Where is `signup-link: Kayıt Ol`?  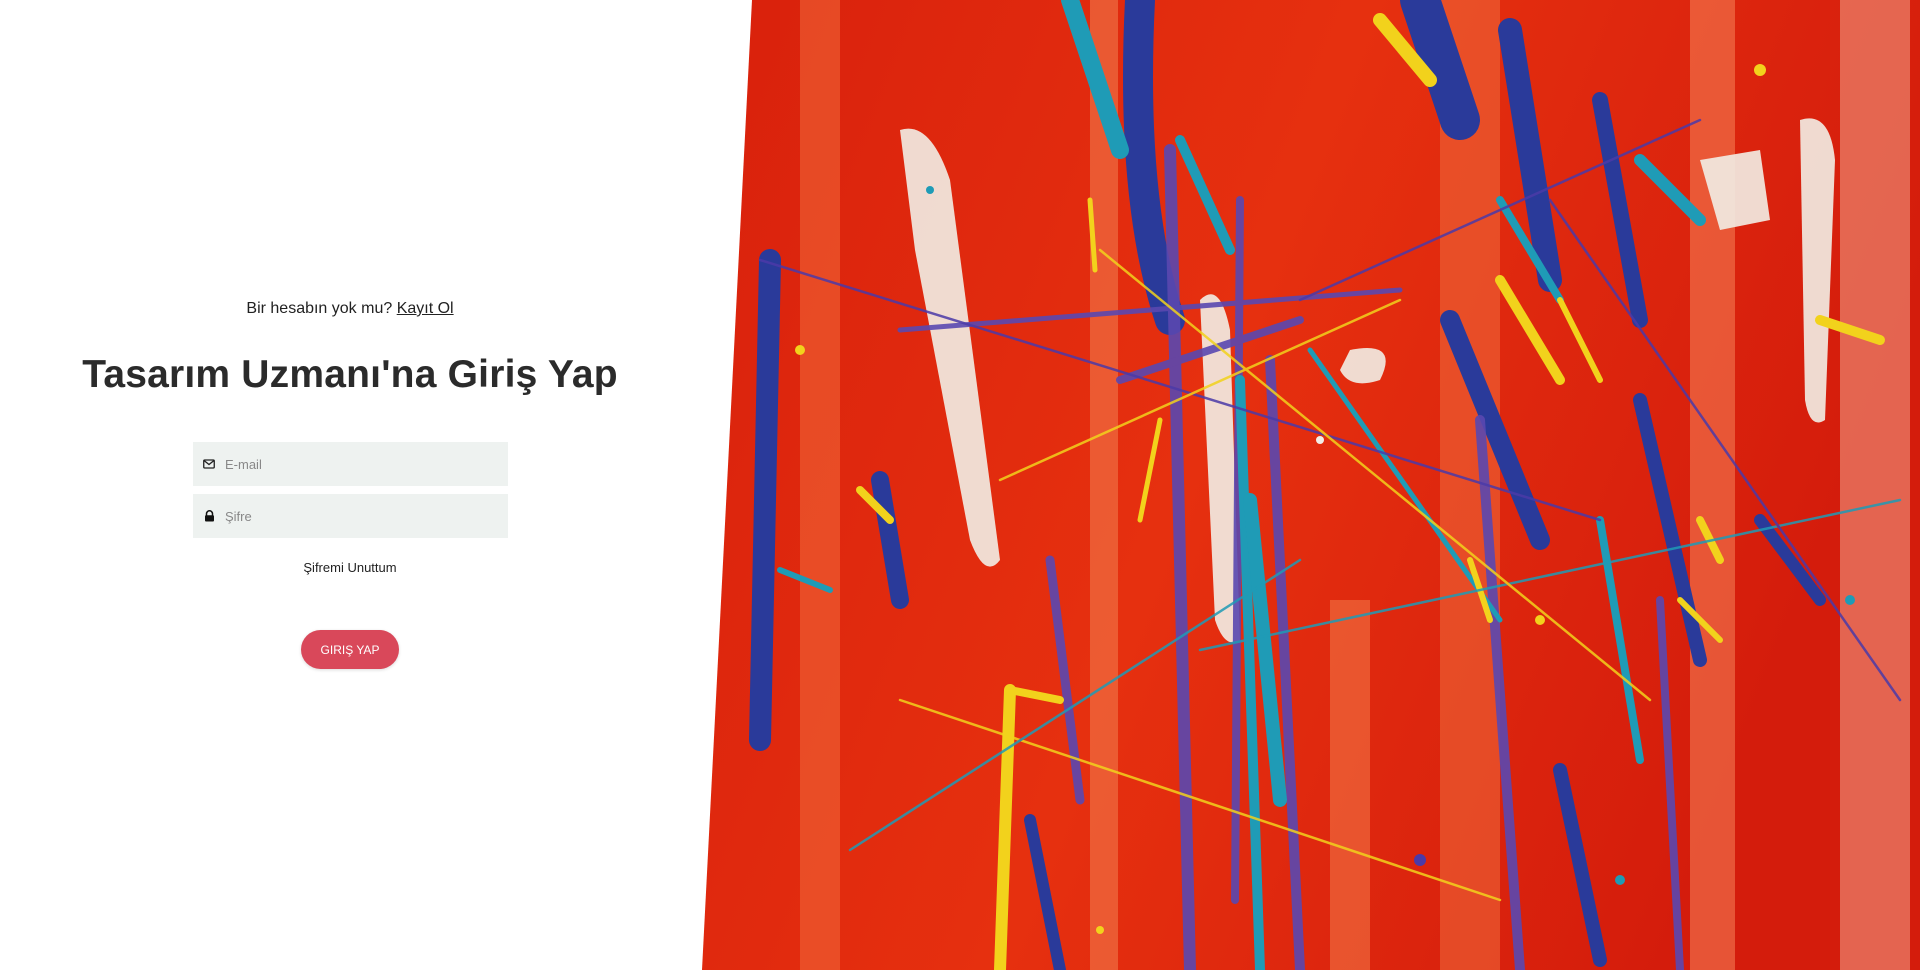 signup-link: Kayıt Ol is located at coordinates (425, 308).